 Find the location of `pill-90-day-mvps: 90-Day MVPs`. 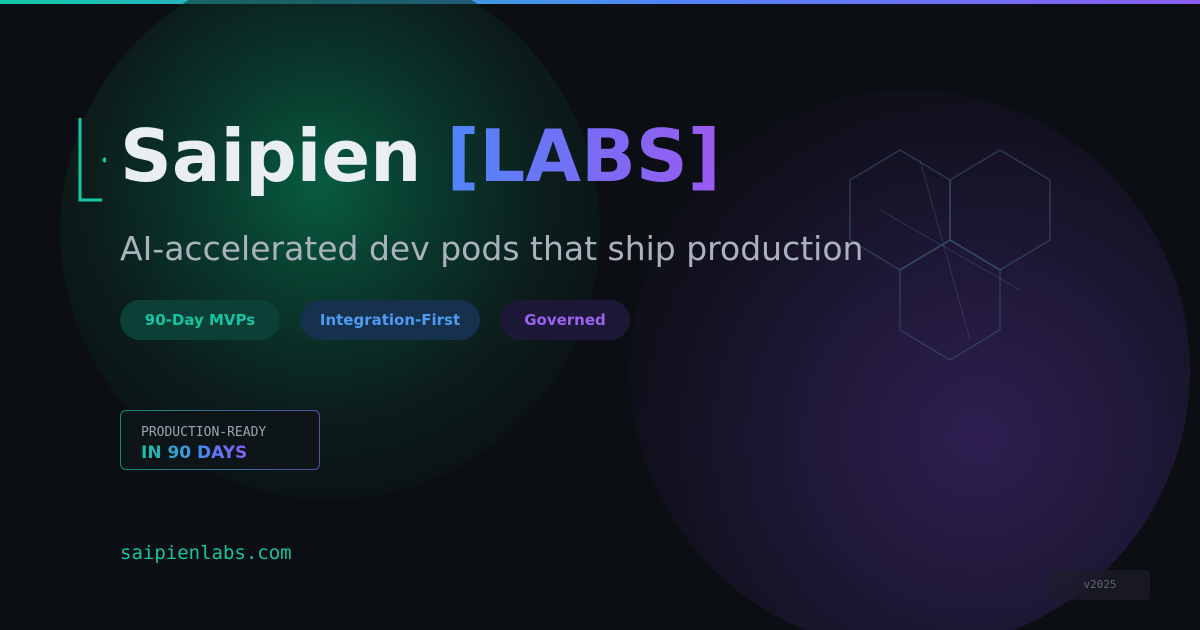

pill-90-day-mvps: 90-Day MVPs is located at coordinates (200, 320).